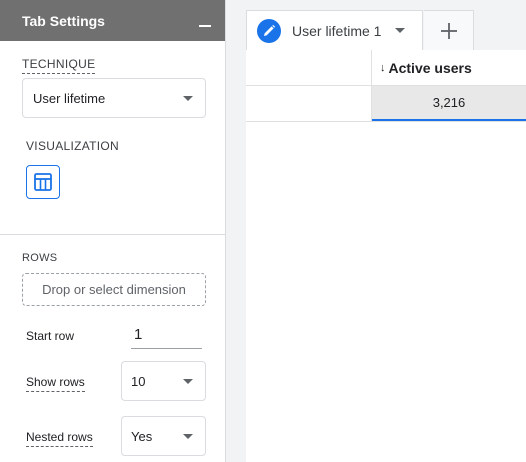 This screenshot has height=462, width=526. I want to click on technique-value: User lifetime, so click(69, 98).